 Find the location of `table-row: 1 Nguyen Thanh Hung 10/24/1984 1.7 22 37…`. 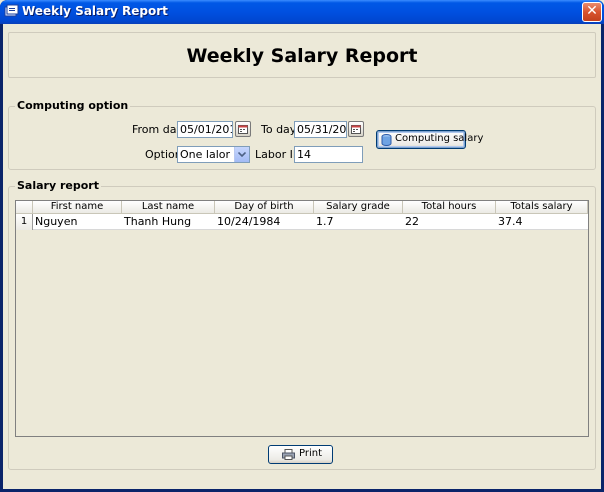

table-row: 1 Nguyen Thanh Hung 10/24/1984 1.7 22 37… is located at coordinates (302, 222).